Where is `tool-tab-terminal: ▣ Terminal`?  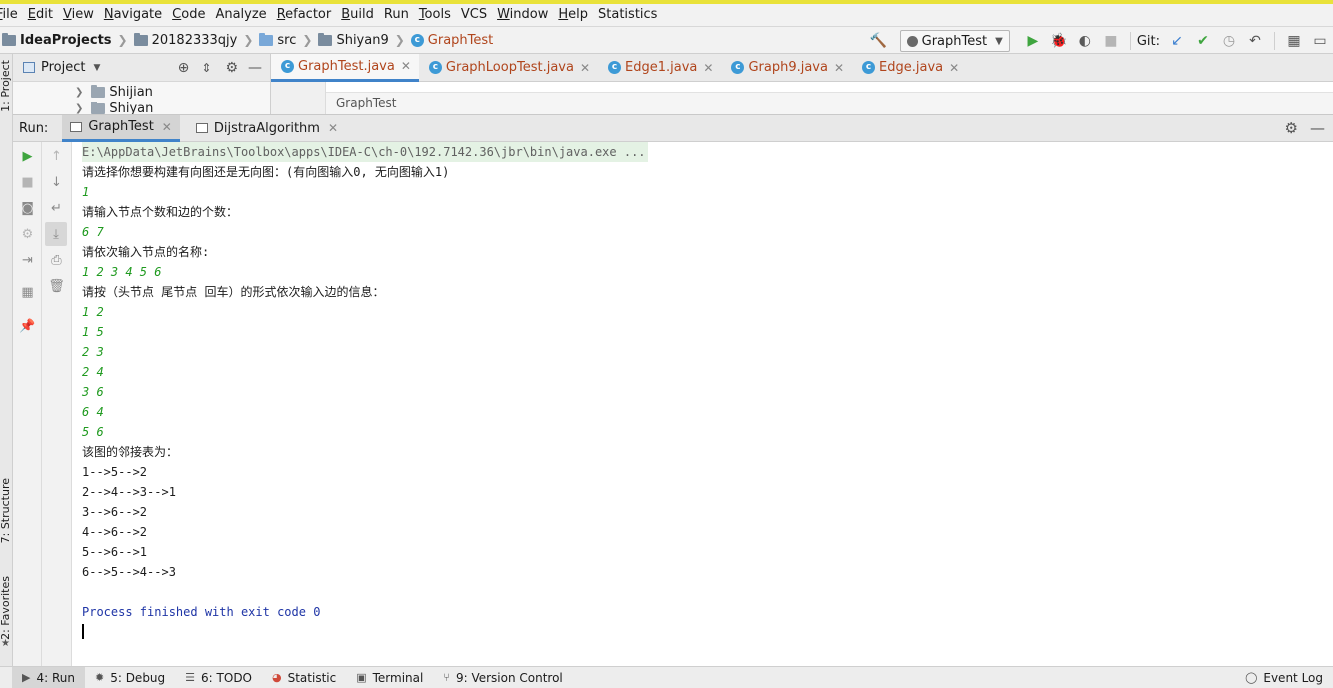 tool-tab-terminal: ▣ Terminal is located at coordinates (389, 677).